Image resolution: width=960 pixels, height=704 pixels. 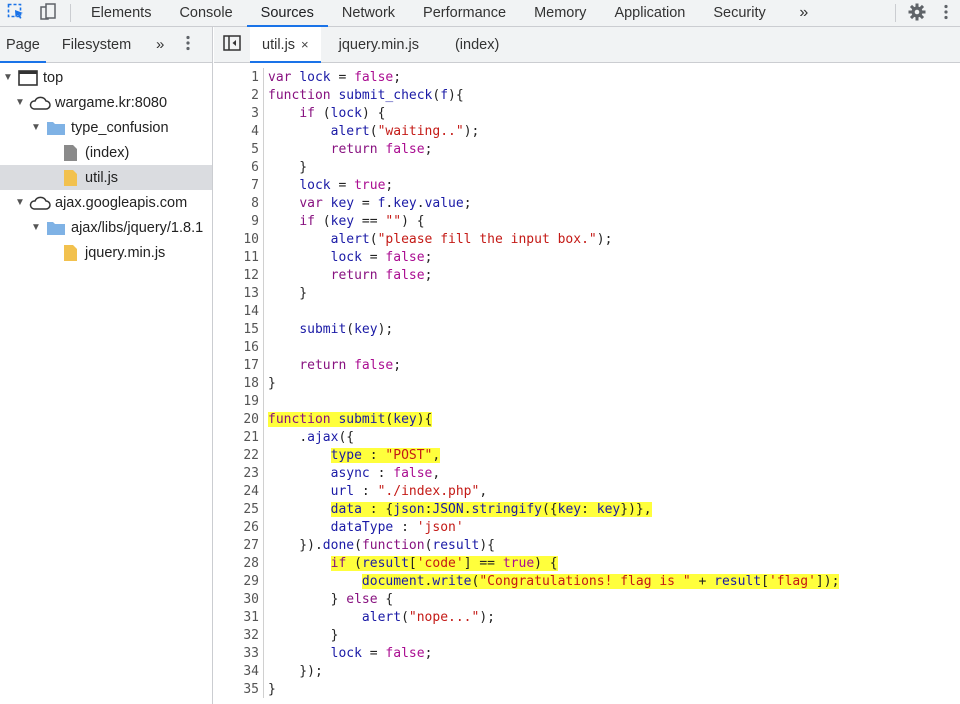 I want to click on line-number: 33, so click(x=238, y=653).